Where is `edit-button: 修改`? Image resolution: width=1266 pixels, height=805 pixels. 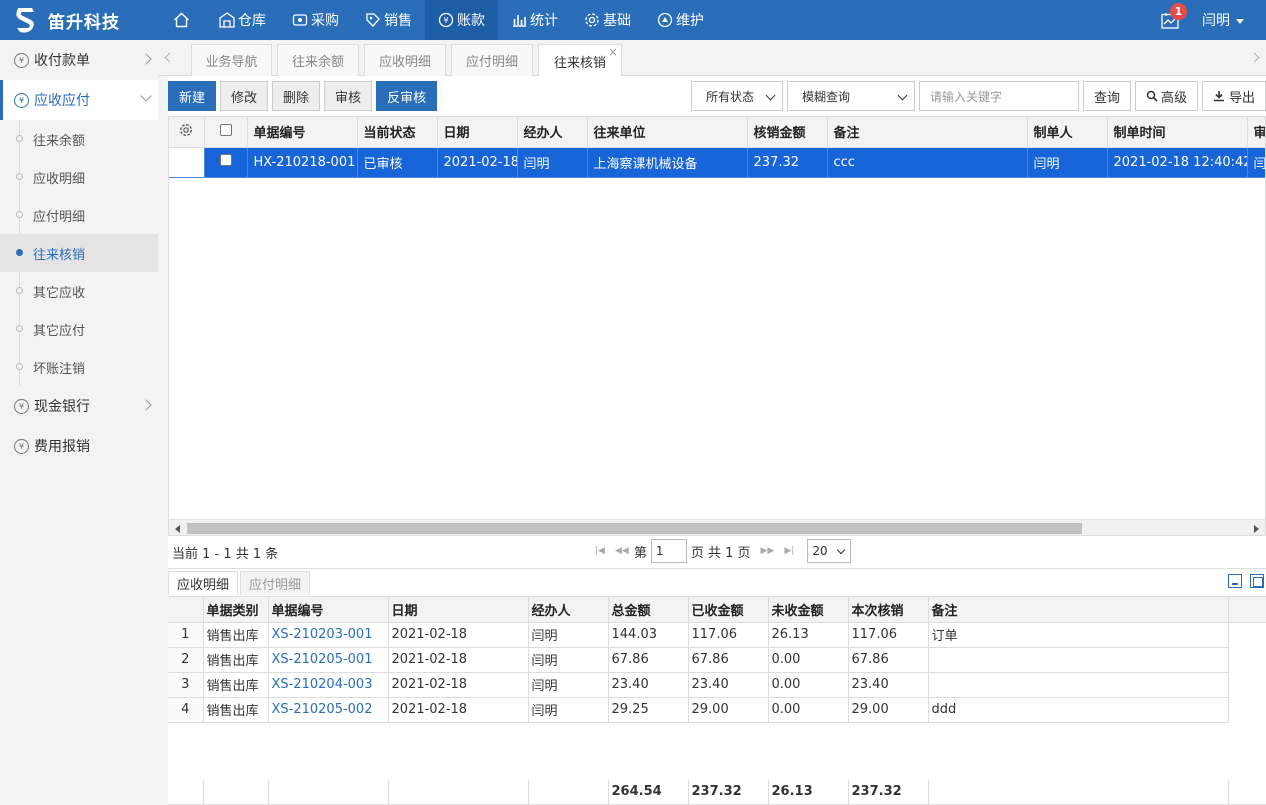
edit-button: 修改 is located at coordinates (244, 96).